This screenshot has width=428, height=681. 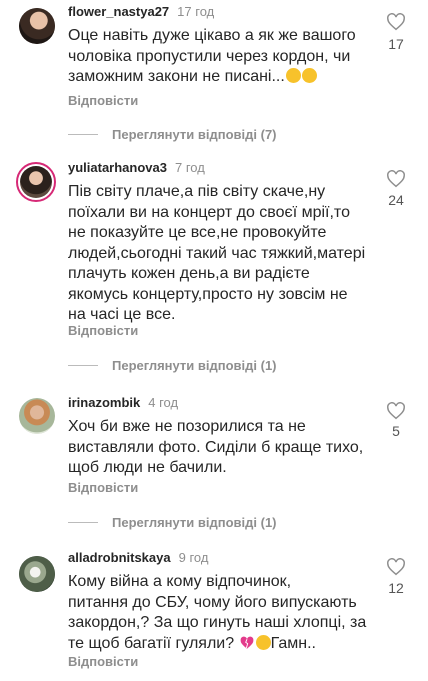 I want to click on comment-username: flower_nastya27 17 год, so click(x=141, y=11).